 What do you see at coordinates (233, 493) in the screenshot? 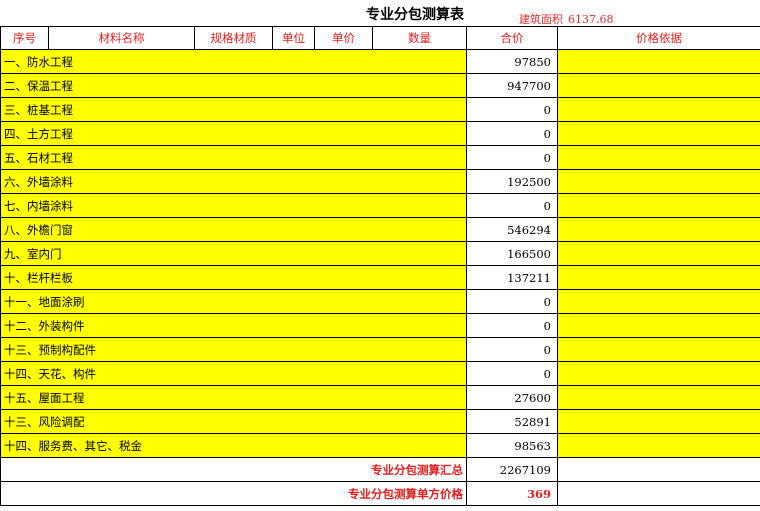
I see `summary-unit-price-row-label: 专业分包测算单方价格` at bounding box center [233, 493].